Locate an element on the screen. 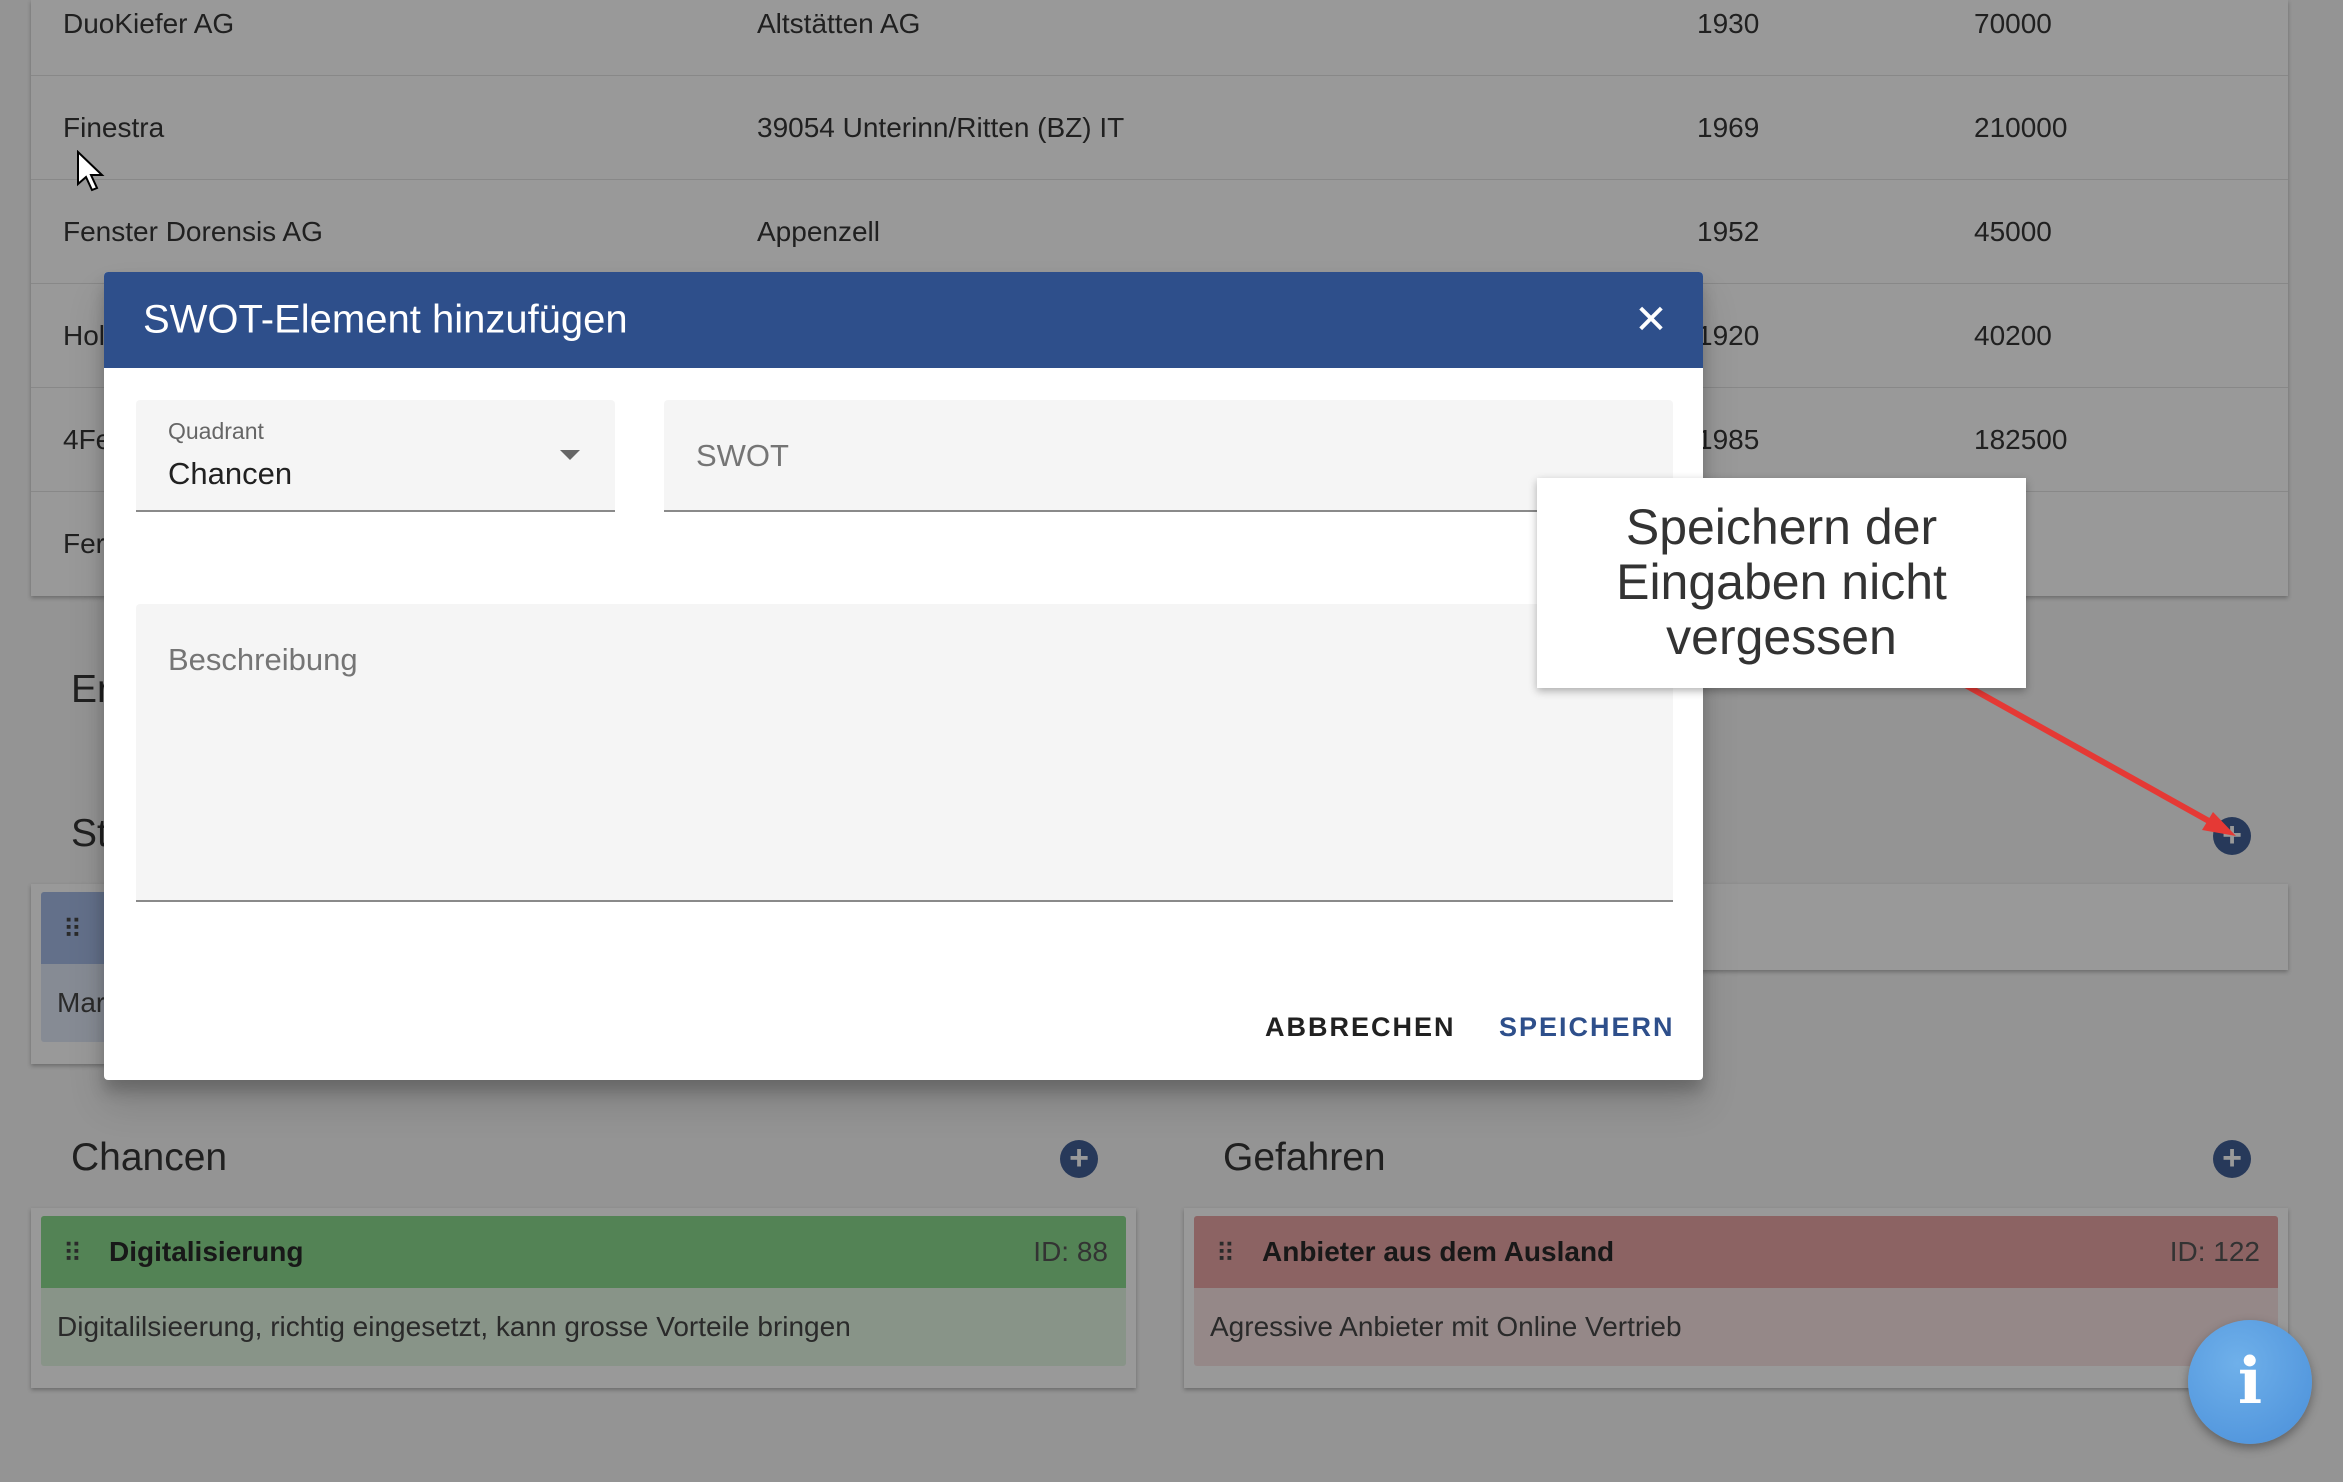  mouse-cursor-icon is located at coordinates (91, 171).